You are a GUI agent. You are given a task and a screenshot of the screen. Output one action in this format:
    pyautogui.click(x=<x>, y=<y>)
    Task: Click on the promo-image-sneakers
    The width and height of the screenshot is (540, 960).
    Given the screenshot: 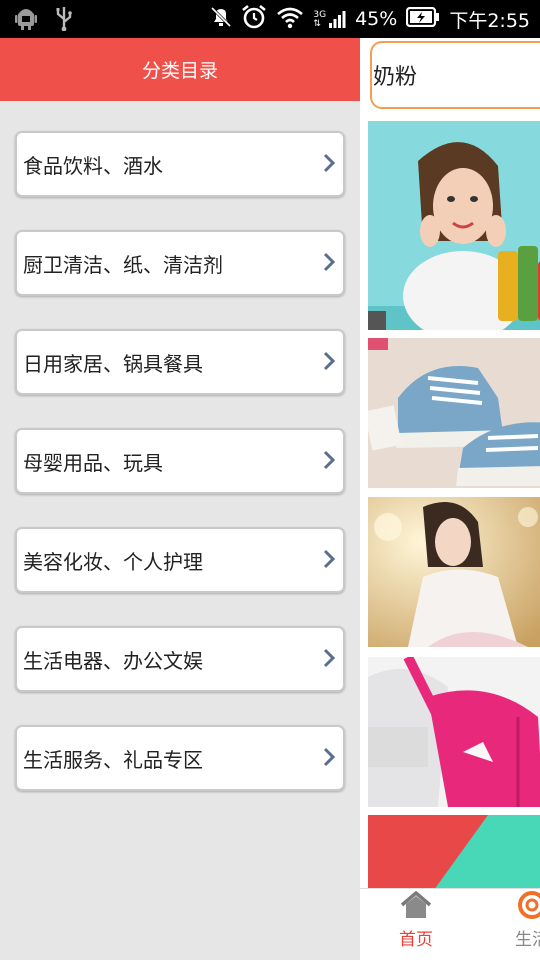 What is the action you would take?
    pyautogui.click(x=454, y=413)
    